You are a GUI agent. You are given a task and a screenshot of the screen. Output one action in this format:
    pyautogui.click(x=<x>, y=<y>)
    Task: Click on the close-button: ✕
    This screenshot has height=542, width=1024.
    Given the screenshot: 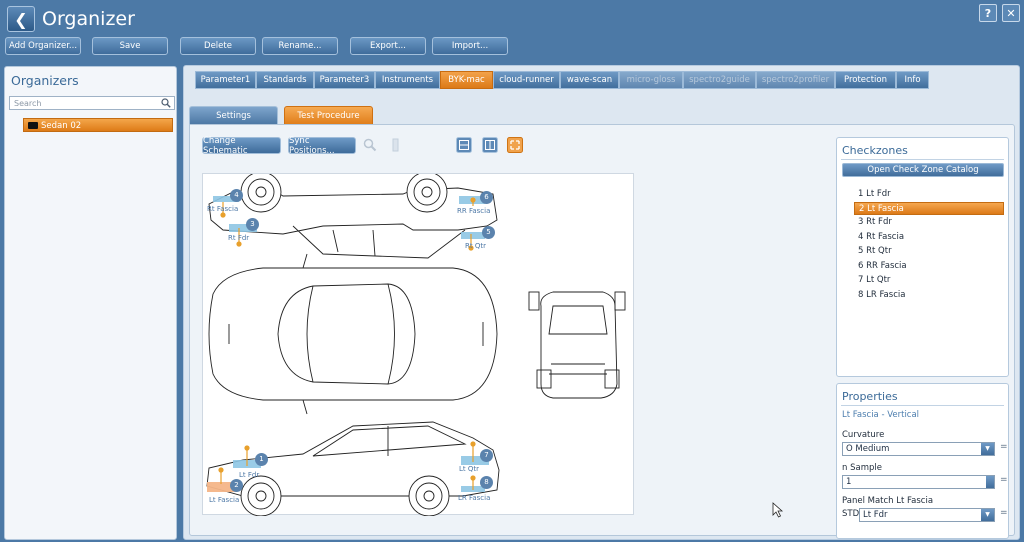 What is the action you would take?
    pyautogui.click(x=1011, y=13)
    